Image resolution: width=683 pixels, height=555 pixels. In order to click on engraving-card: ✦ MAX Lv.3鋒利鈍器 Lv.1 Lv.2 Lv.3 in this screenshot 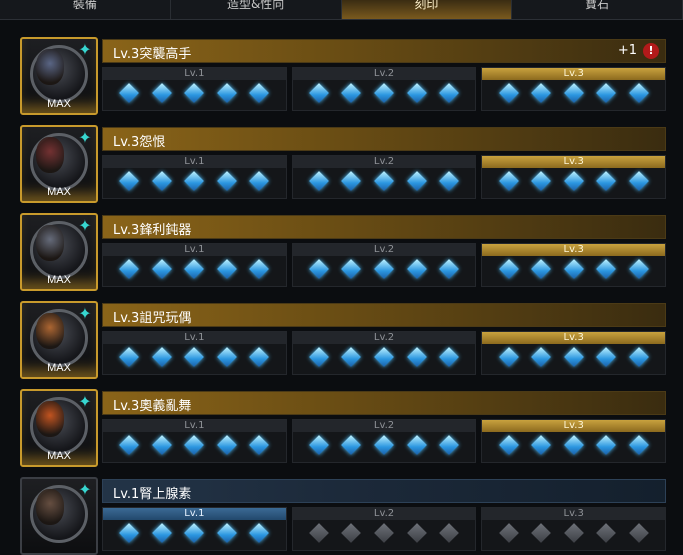, I will do `click(343, 252)`.